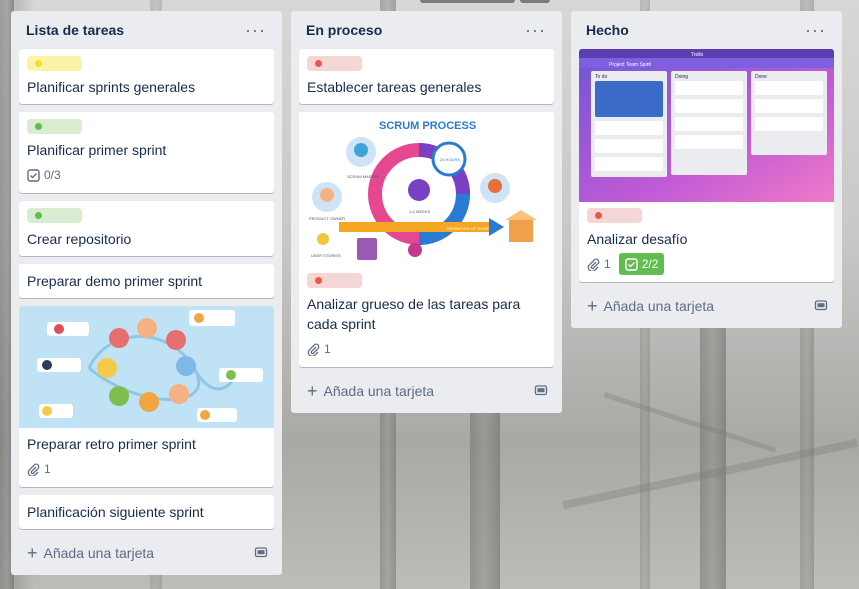  I want to click on checklist-badge-complete: 2/2, so click(641, 264).